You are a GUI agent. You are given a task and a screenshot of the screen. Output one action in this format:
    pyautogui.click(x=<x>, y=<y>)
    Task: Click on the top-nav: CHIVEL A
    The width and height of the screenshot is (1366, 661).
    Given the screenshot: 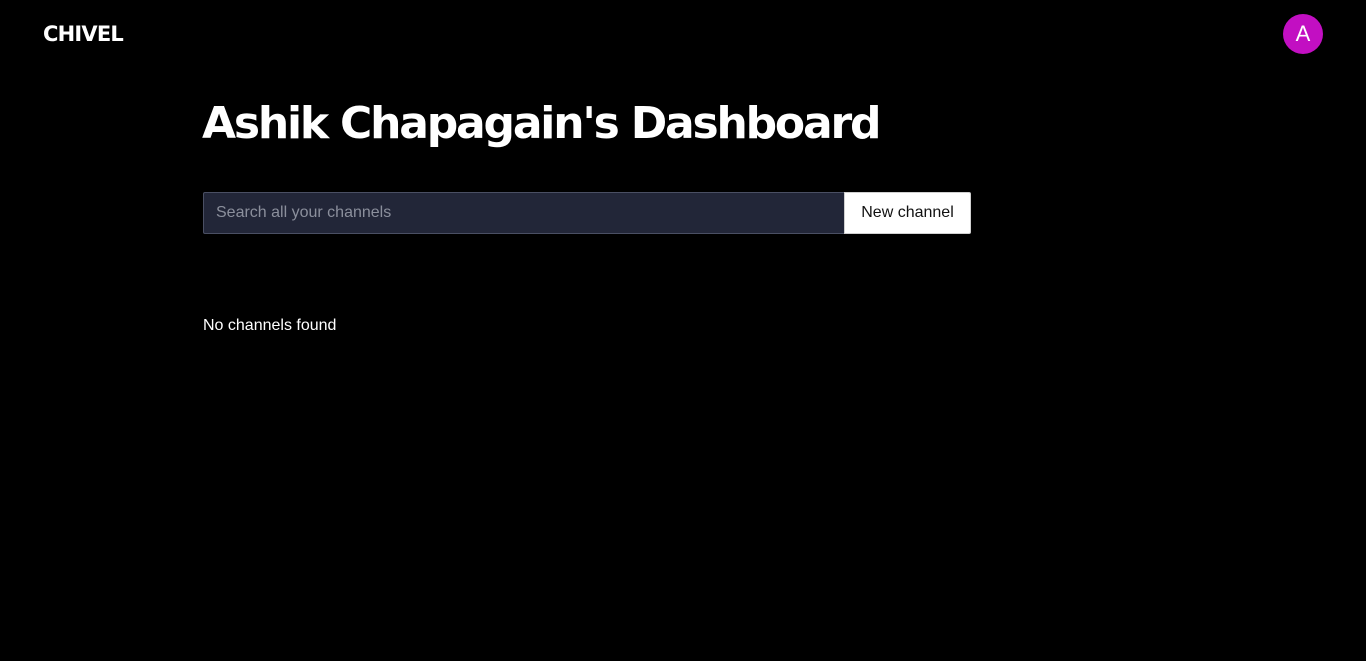 What is the action you would take?
    pyautogui.click(x=683, y=35)
    